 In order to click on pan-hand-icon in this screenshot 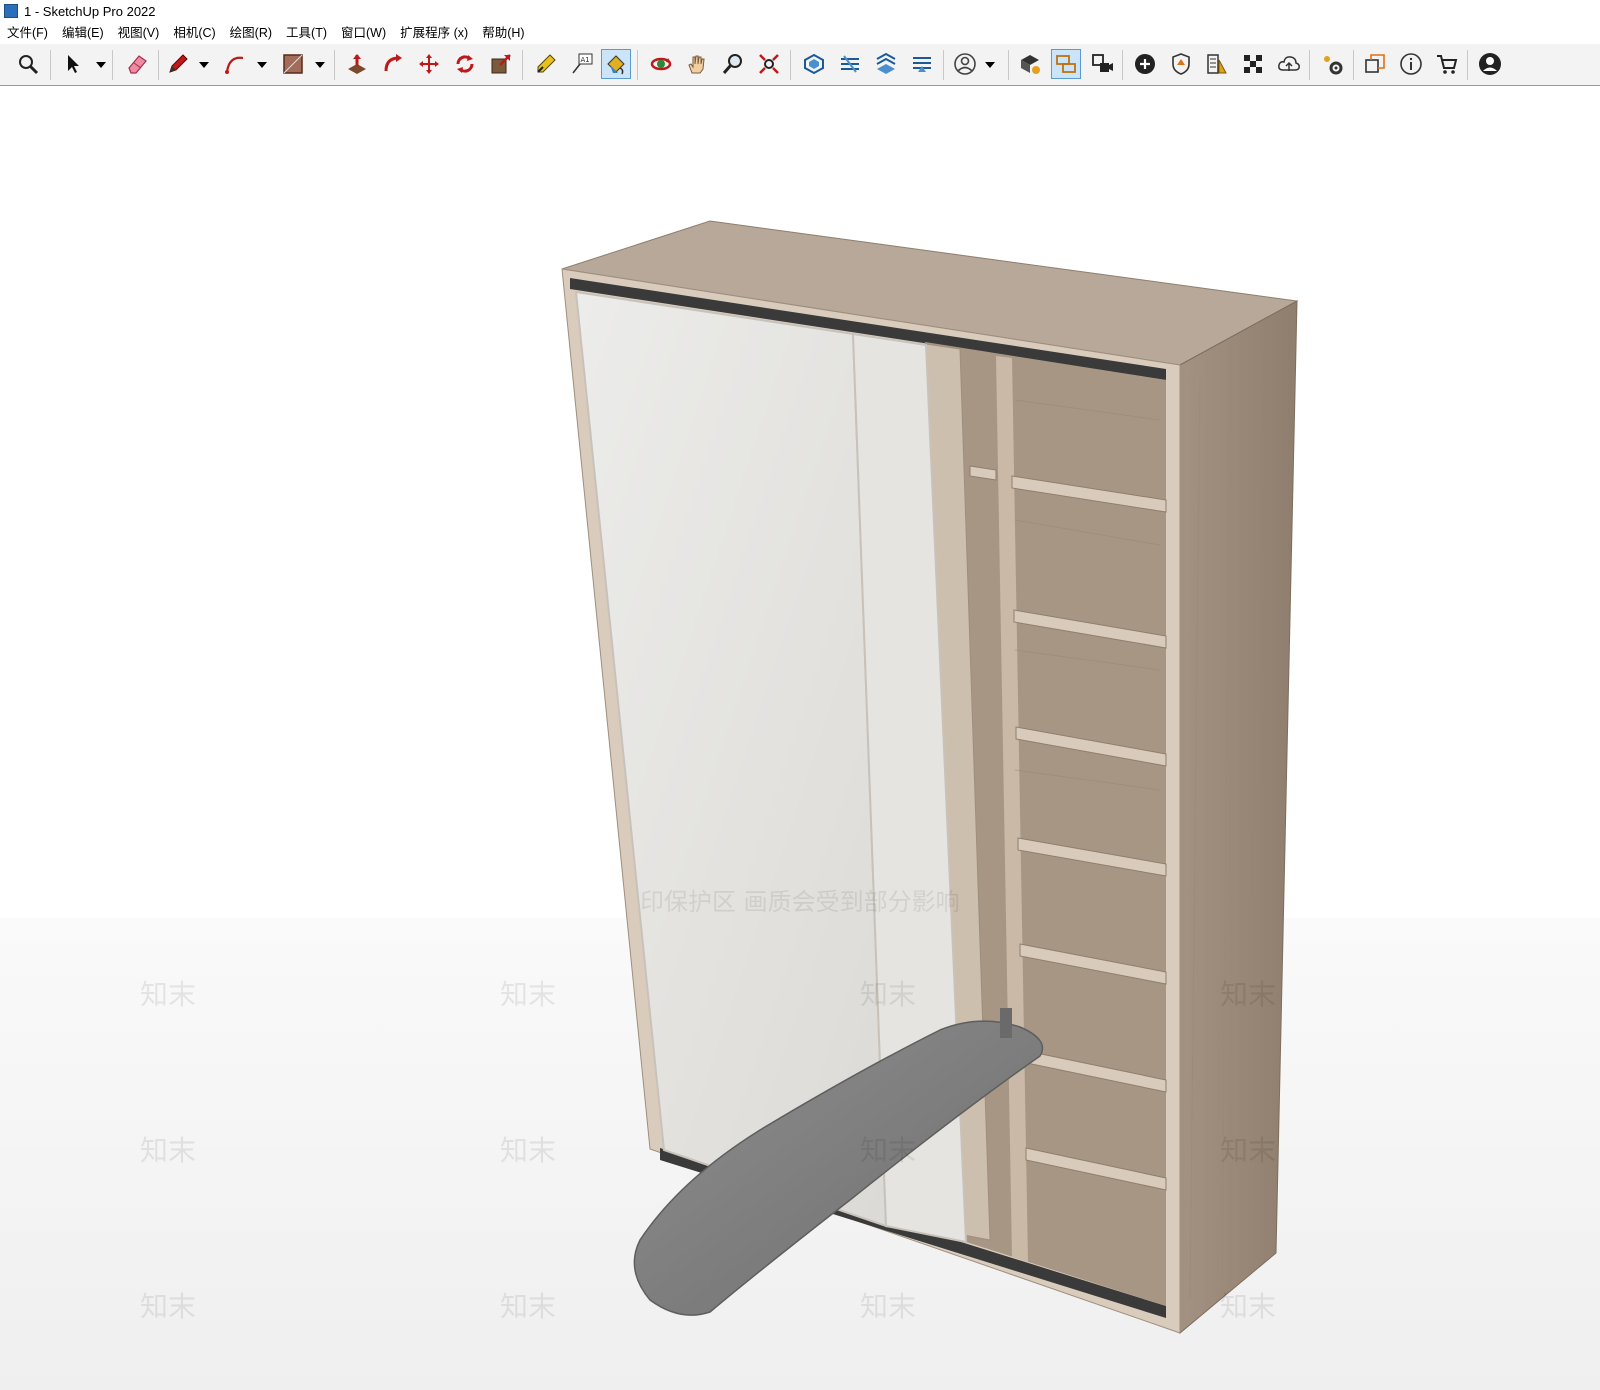, I will do `click(697, 64)`.